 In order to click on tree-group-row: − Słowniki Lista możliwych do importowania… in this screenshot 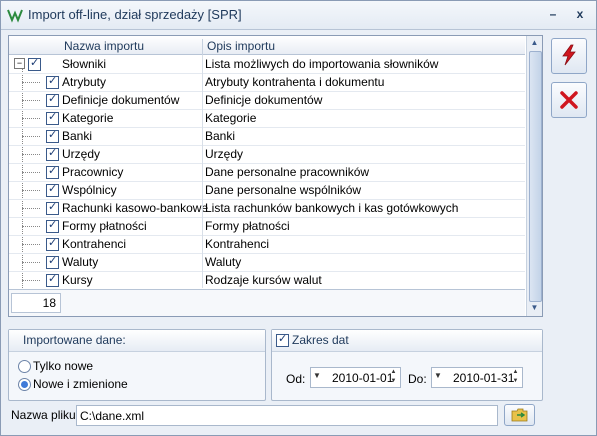, I will do `click(267, 64)`.